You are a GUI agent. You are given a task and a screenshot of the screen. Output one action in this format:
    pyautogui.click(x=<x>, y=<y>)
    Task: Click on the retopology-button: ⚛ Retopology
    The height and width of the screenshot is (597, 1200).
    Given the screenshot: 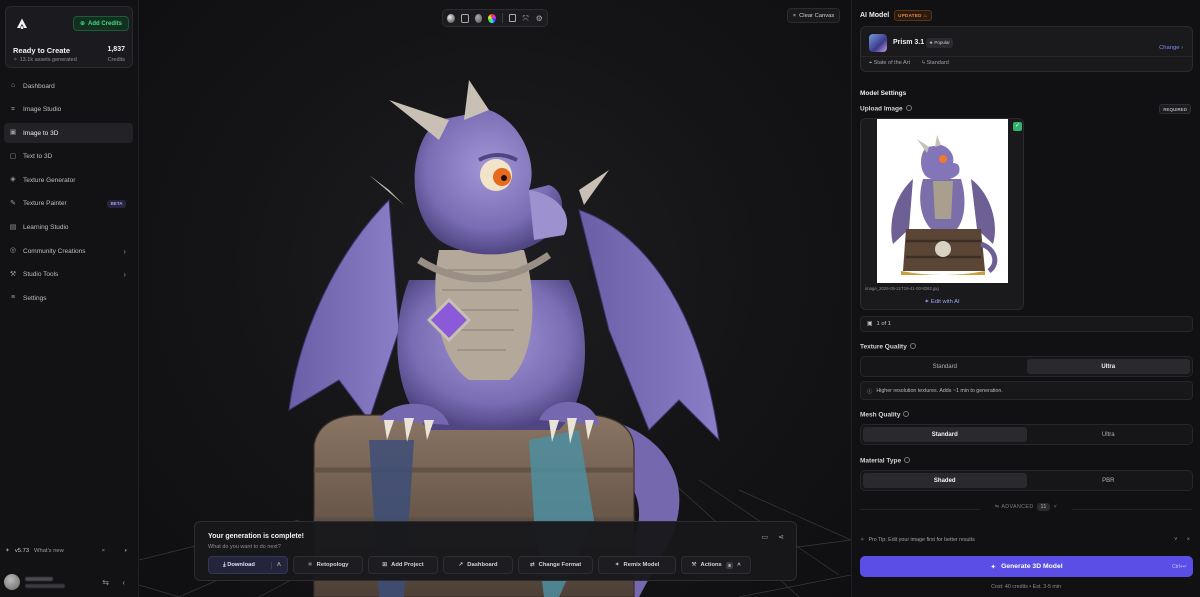 What is the action you would take?
    pyautogui.click(x=328, y=565)
    